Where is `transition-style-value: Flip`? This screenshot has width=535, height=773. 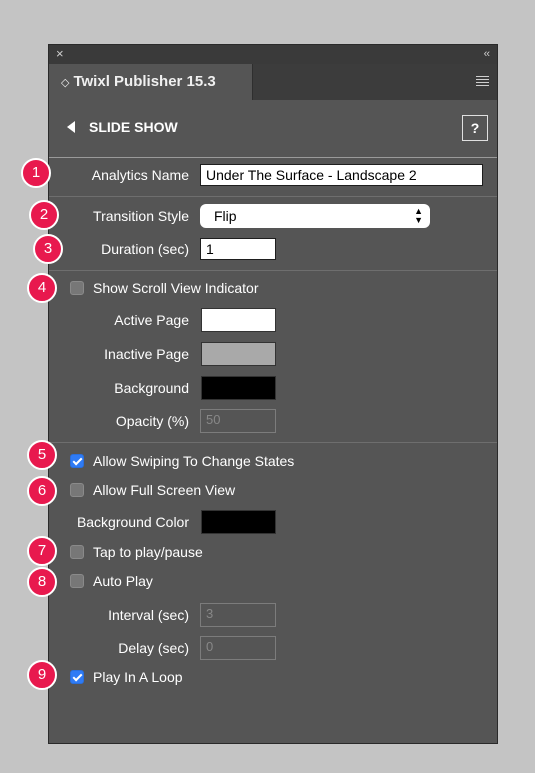
transition-style-value: Flip is located at coordinates (225, 216).